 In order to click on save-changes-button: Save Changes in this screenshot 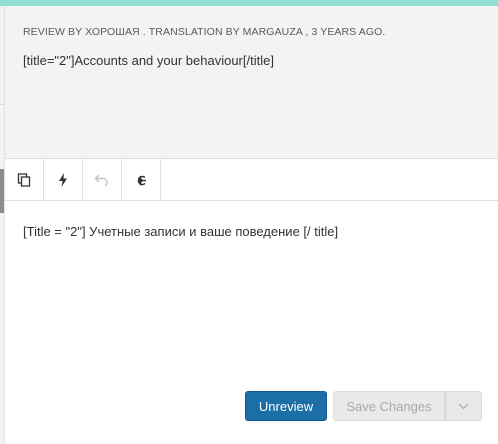, I will do `click(389, 406)`.